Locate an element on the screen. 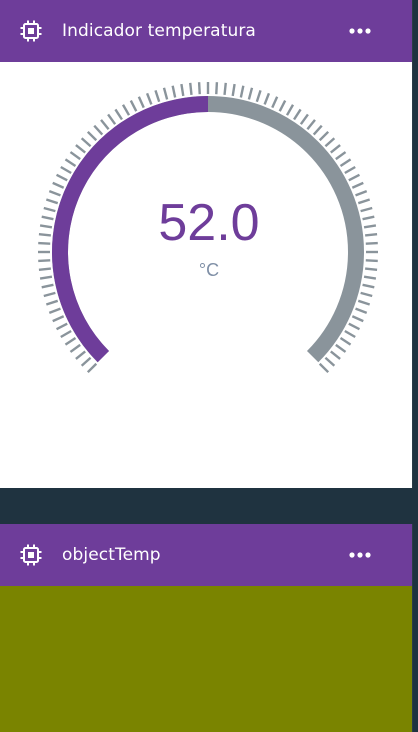 This screenshot has height=732, width=418. widget-header: Indicador temperatura is located at coordinates (206, 31).